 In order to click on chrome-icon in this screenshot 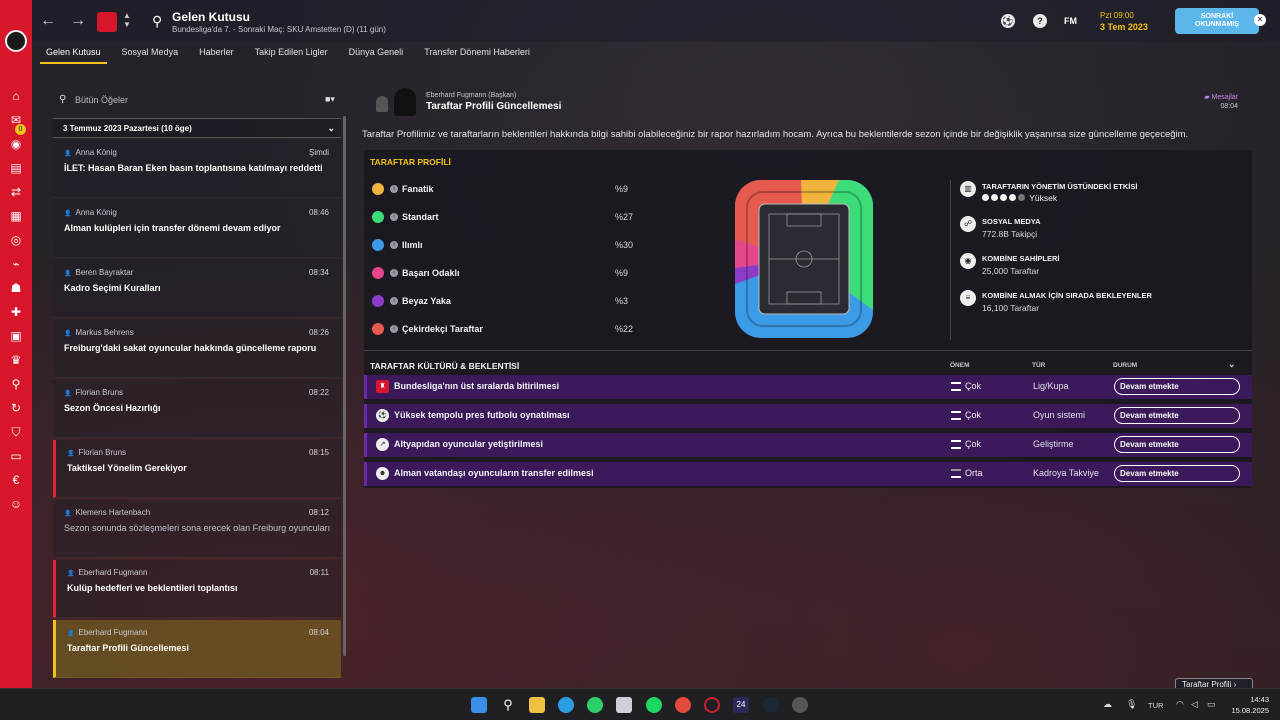, I will do `click(683, 705)`.